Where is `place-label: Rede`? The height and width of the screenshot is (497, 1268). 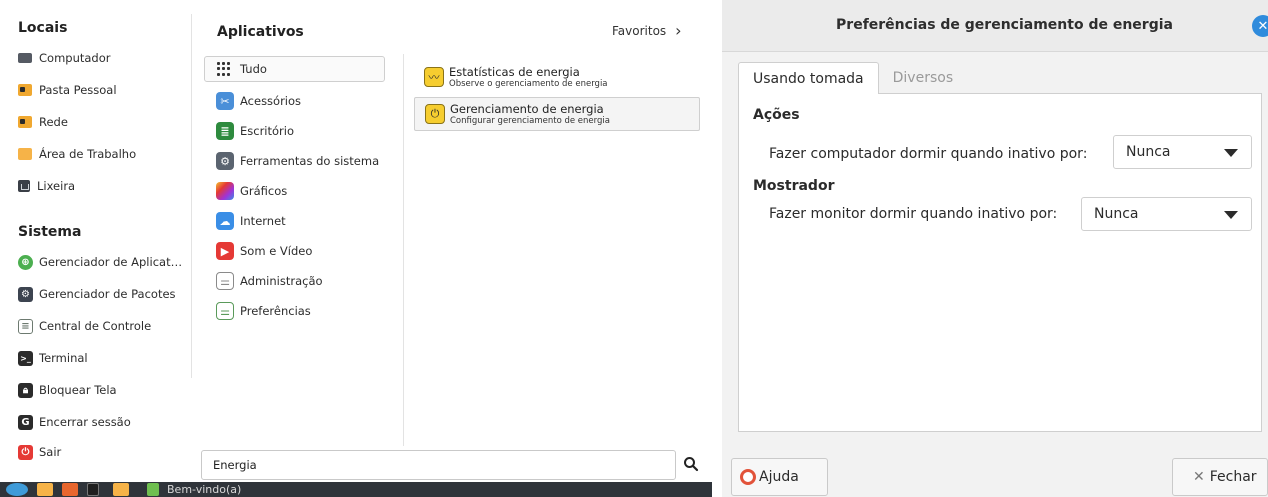
place-label: Rede is located at coordinates (53, 122).